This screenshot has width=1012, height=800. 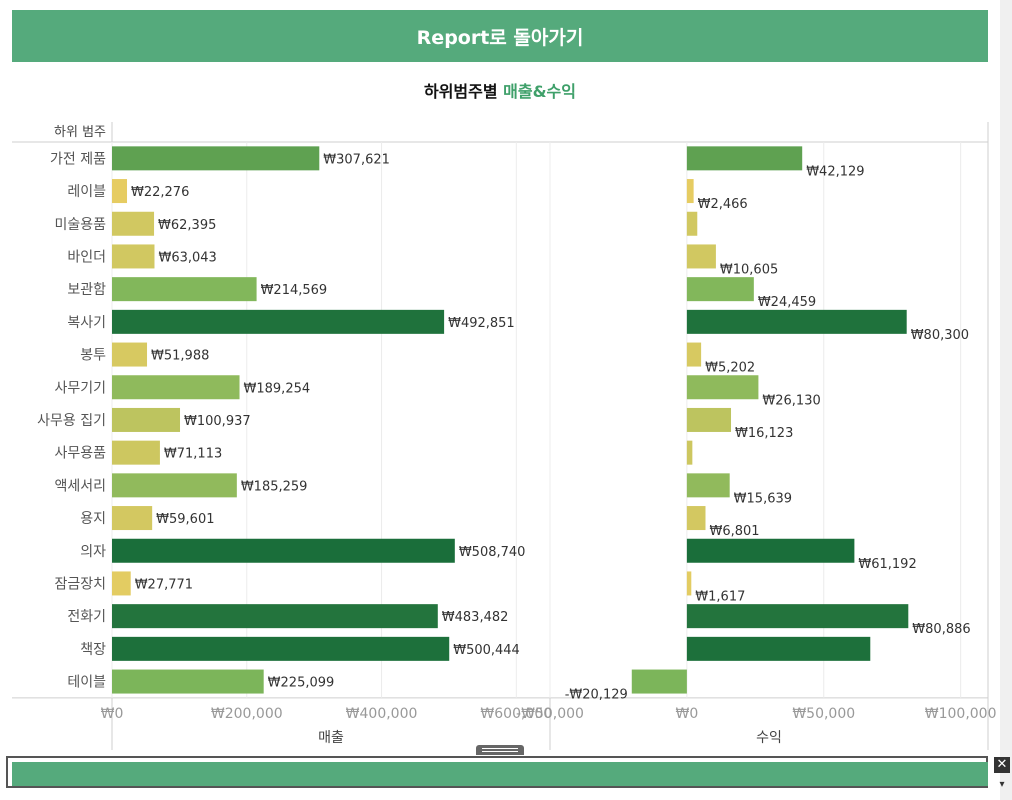 What do you see at coordinates (749, 269) in the screenshot?
I see `data-label: ₩10,605` at bounding box center [749, 269].